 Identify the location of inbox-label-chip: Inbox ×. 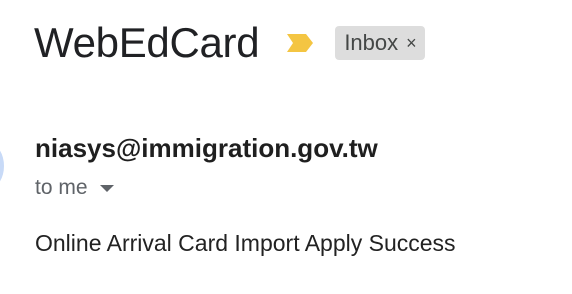
(380, 43).